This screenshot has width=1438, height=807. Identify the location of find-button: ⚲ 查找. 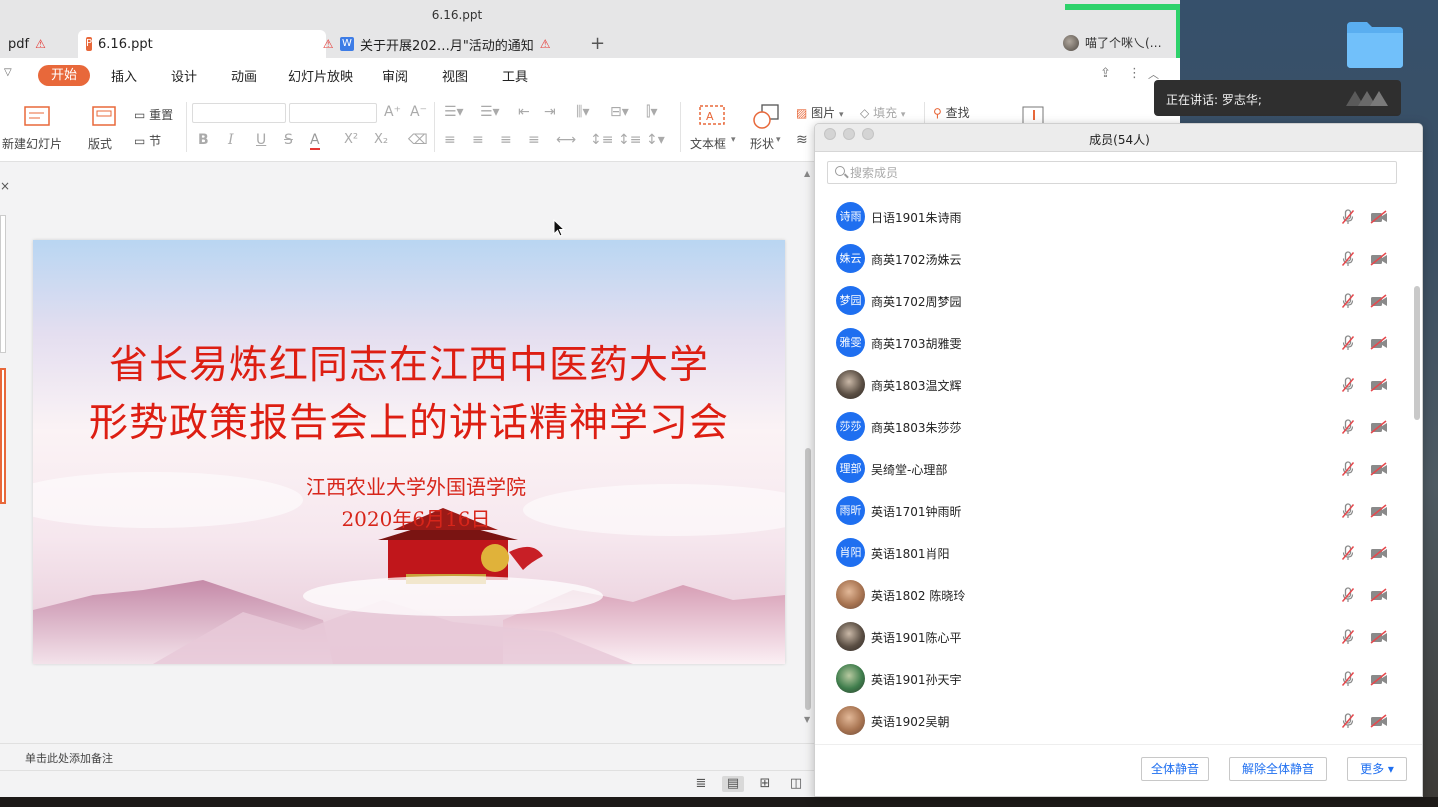
(951, 112).